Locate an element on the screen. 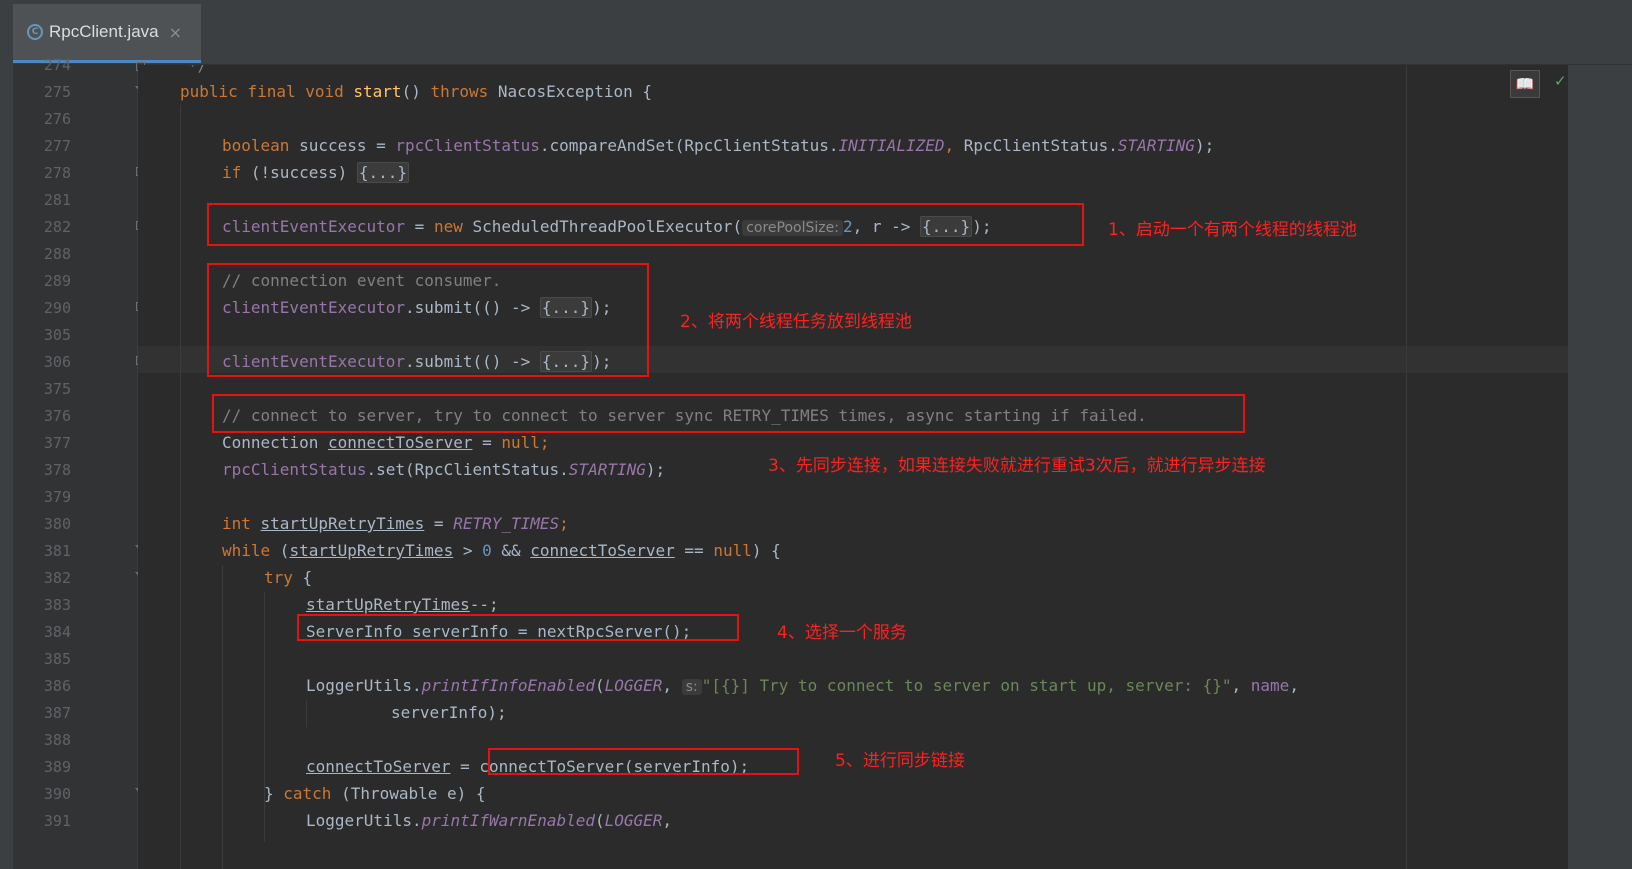  line-number: 378 is located at coordinates (48, 470).